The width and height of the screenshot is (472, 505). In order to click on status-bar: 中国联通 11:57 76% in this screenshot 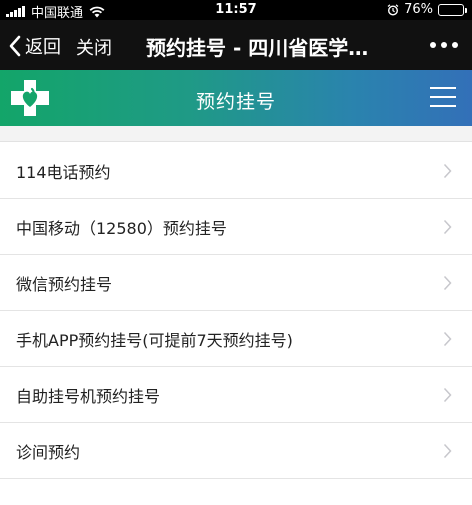, I will do `click(236, 10)`.